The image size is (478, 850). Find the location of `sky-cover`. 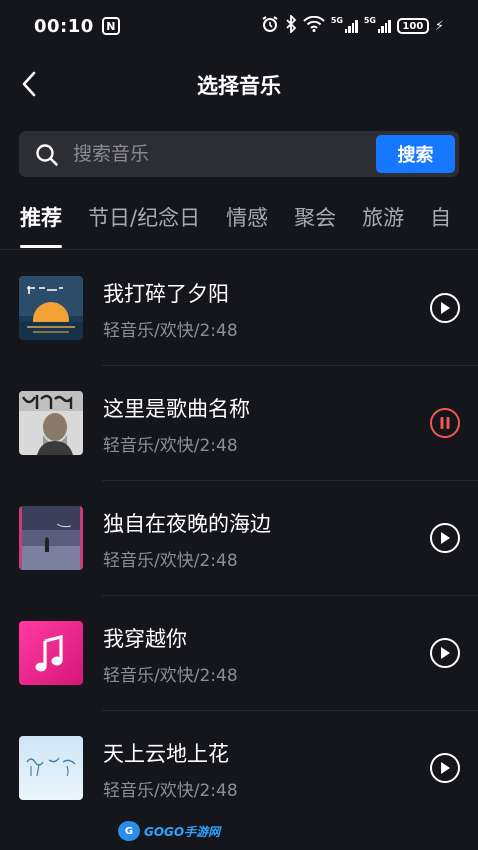

sky-cover is located at coordinates (51, 768).